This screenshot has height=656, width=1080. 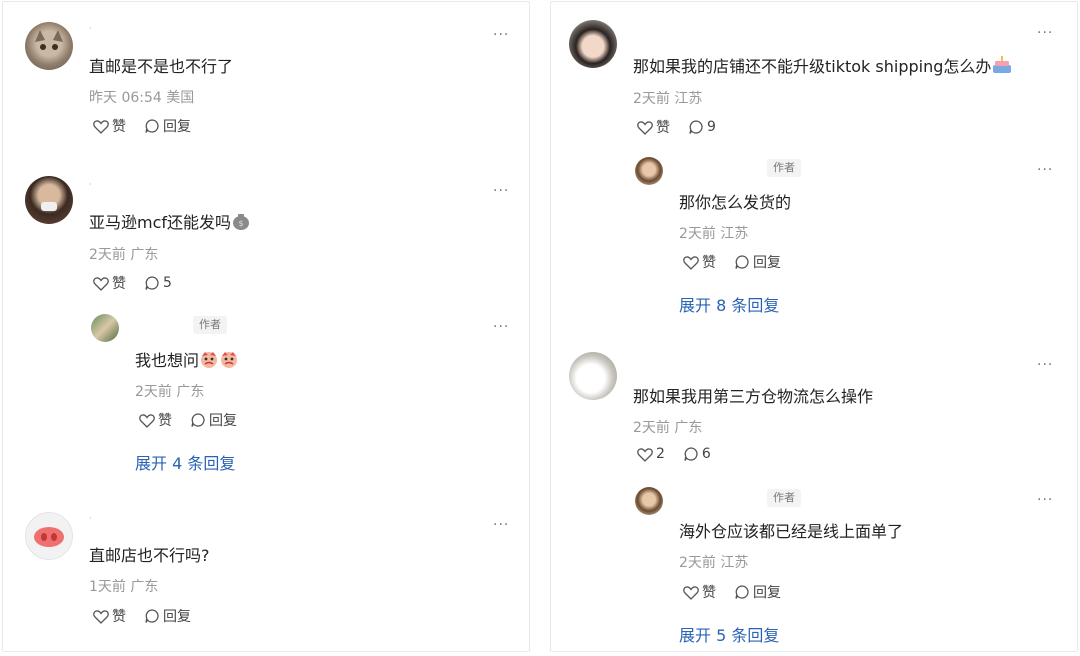 I want to click on reply-button: 5, so click(x=158, y=283).